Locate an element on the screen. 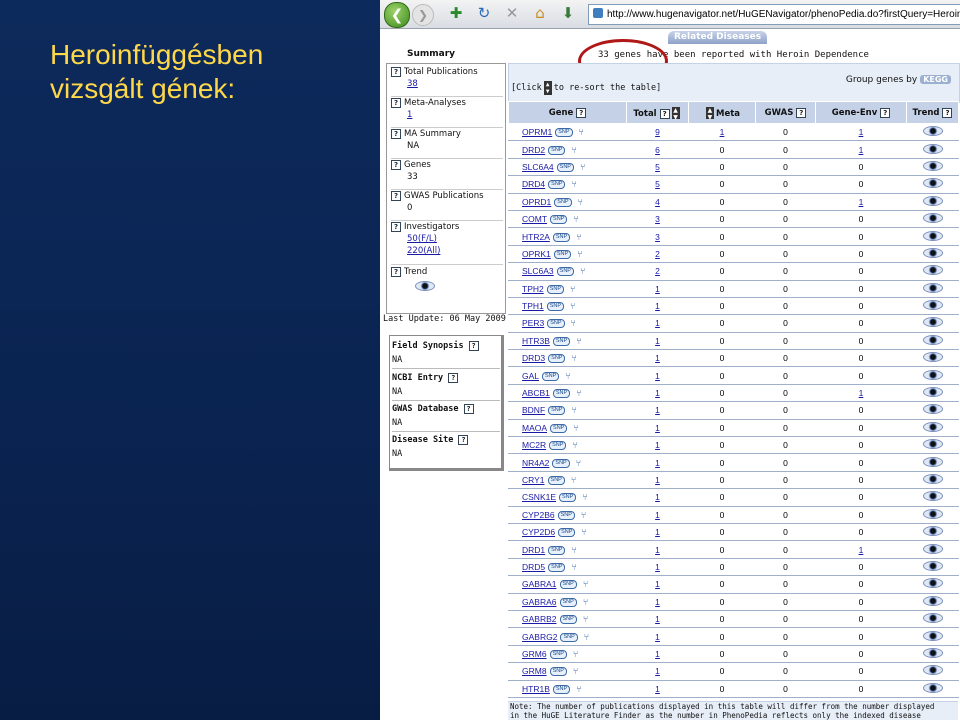 The image size is (960, 720). gene-link: DRD1 is located at coordinates (533, 550).